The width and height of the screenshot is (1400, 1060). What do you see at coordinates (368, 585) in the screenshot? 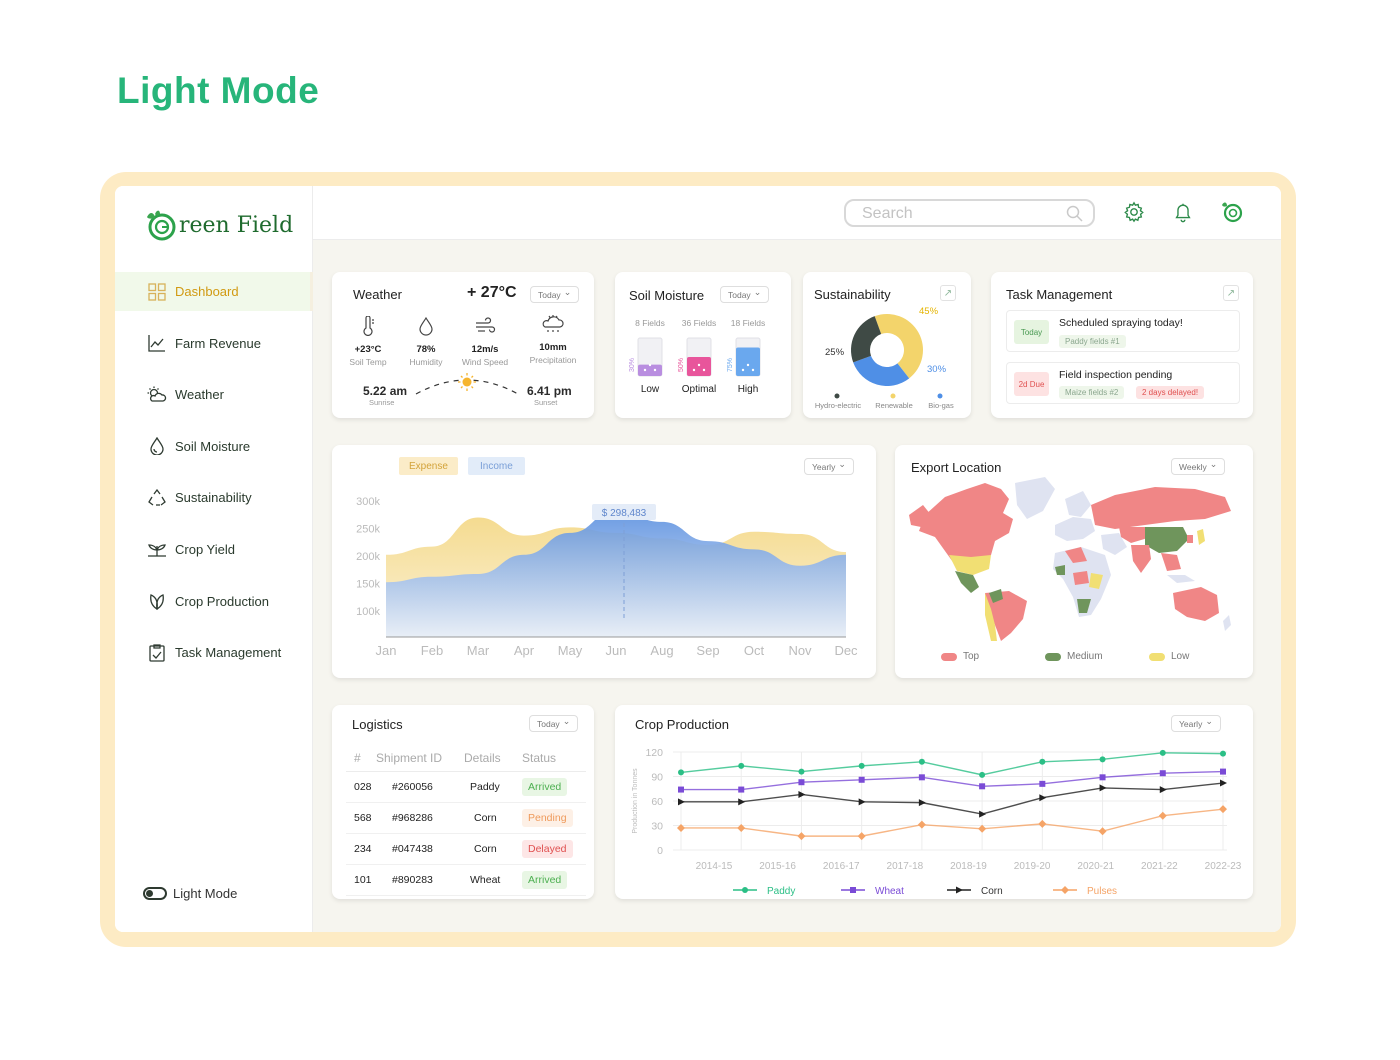
I see `y-tick-label: 150k` at bounding box center [368, 585].